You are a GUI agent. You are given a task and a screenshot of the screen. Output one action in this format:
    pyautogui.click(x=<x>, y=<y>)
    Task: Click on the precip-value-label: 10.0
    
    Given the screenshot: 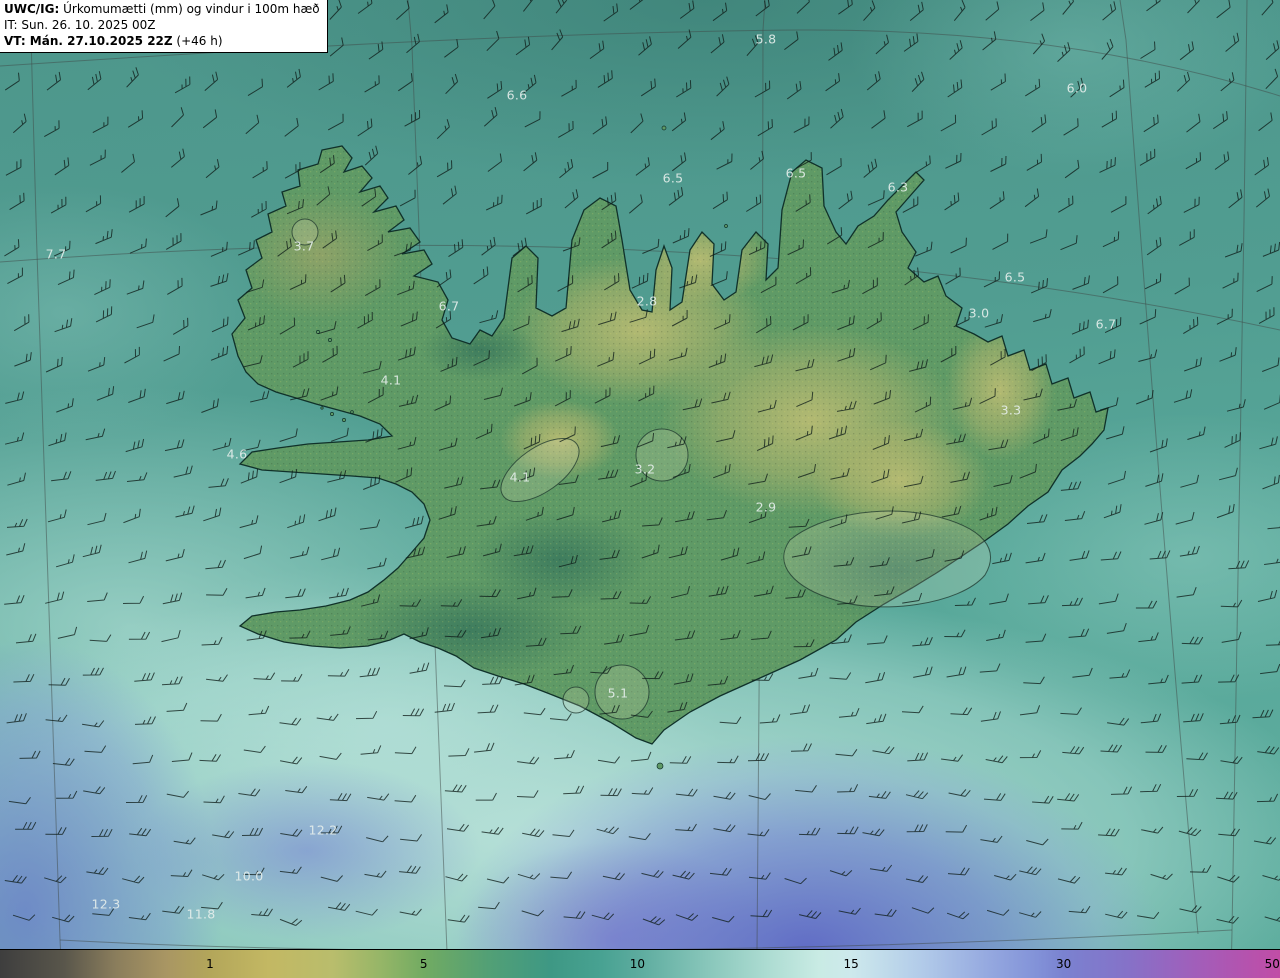 What is the action you would take?
    pyautogui.click(x=249, y=876)
    